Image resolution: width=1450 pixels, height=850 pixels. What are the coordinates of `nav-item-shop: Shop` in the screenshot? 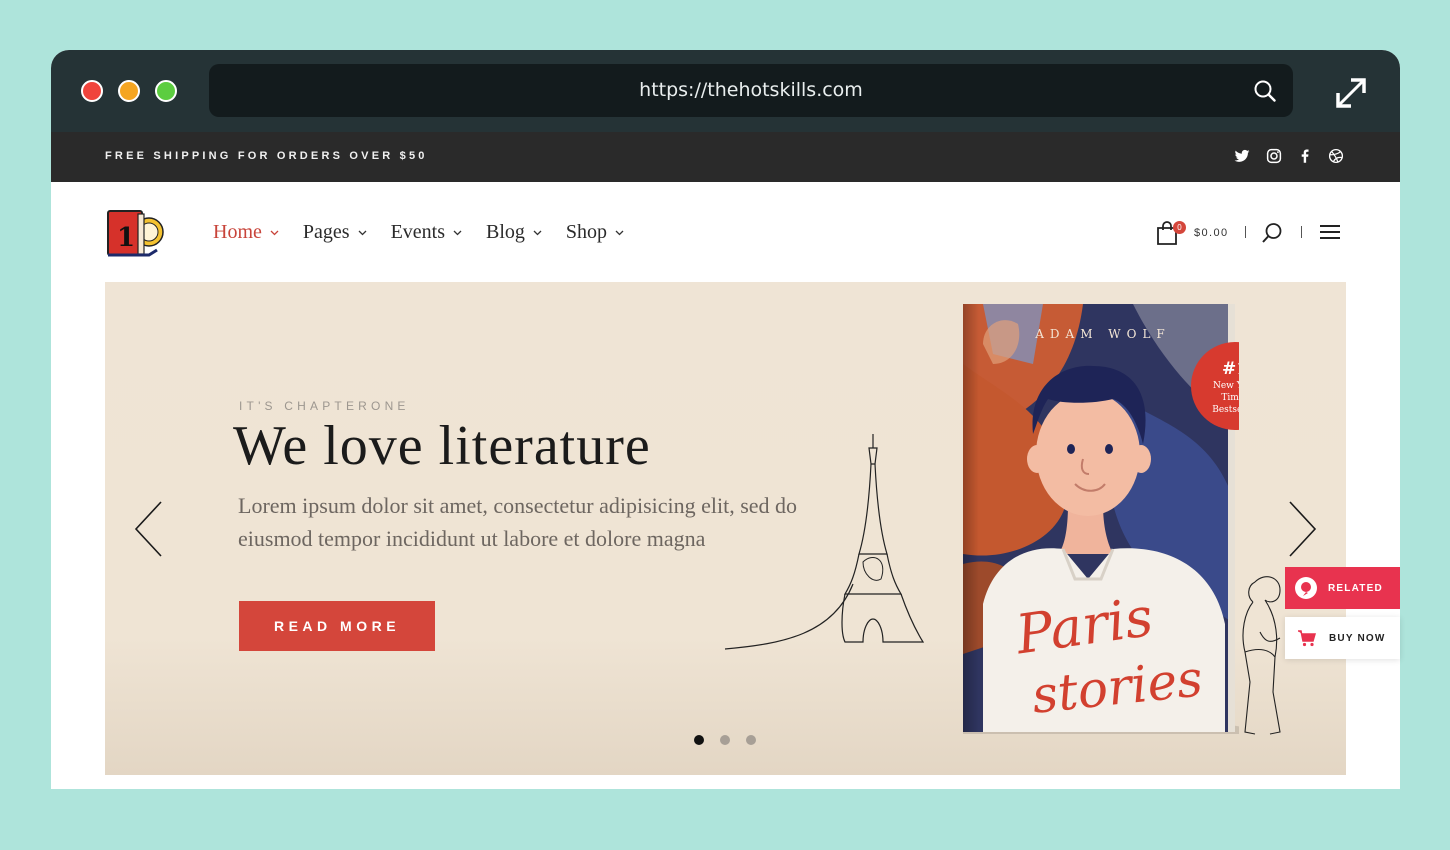 It's located at (595, 232).